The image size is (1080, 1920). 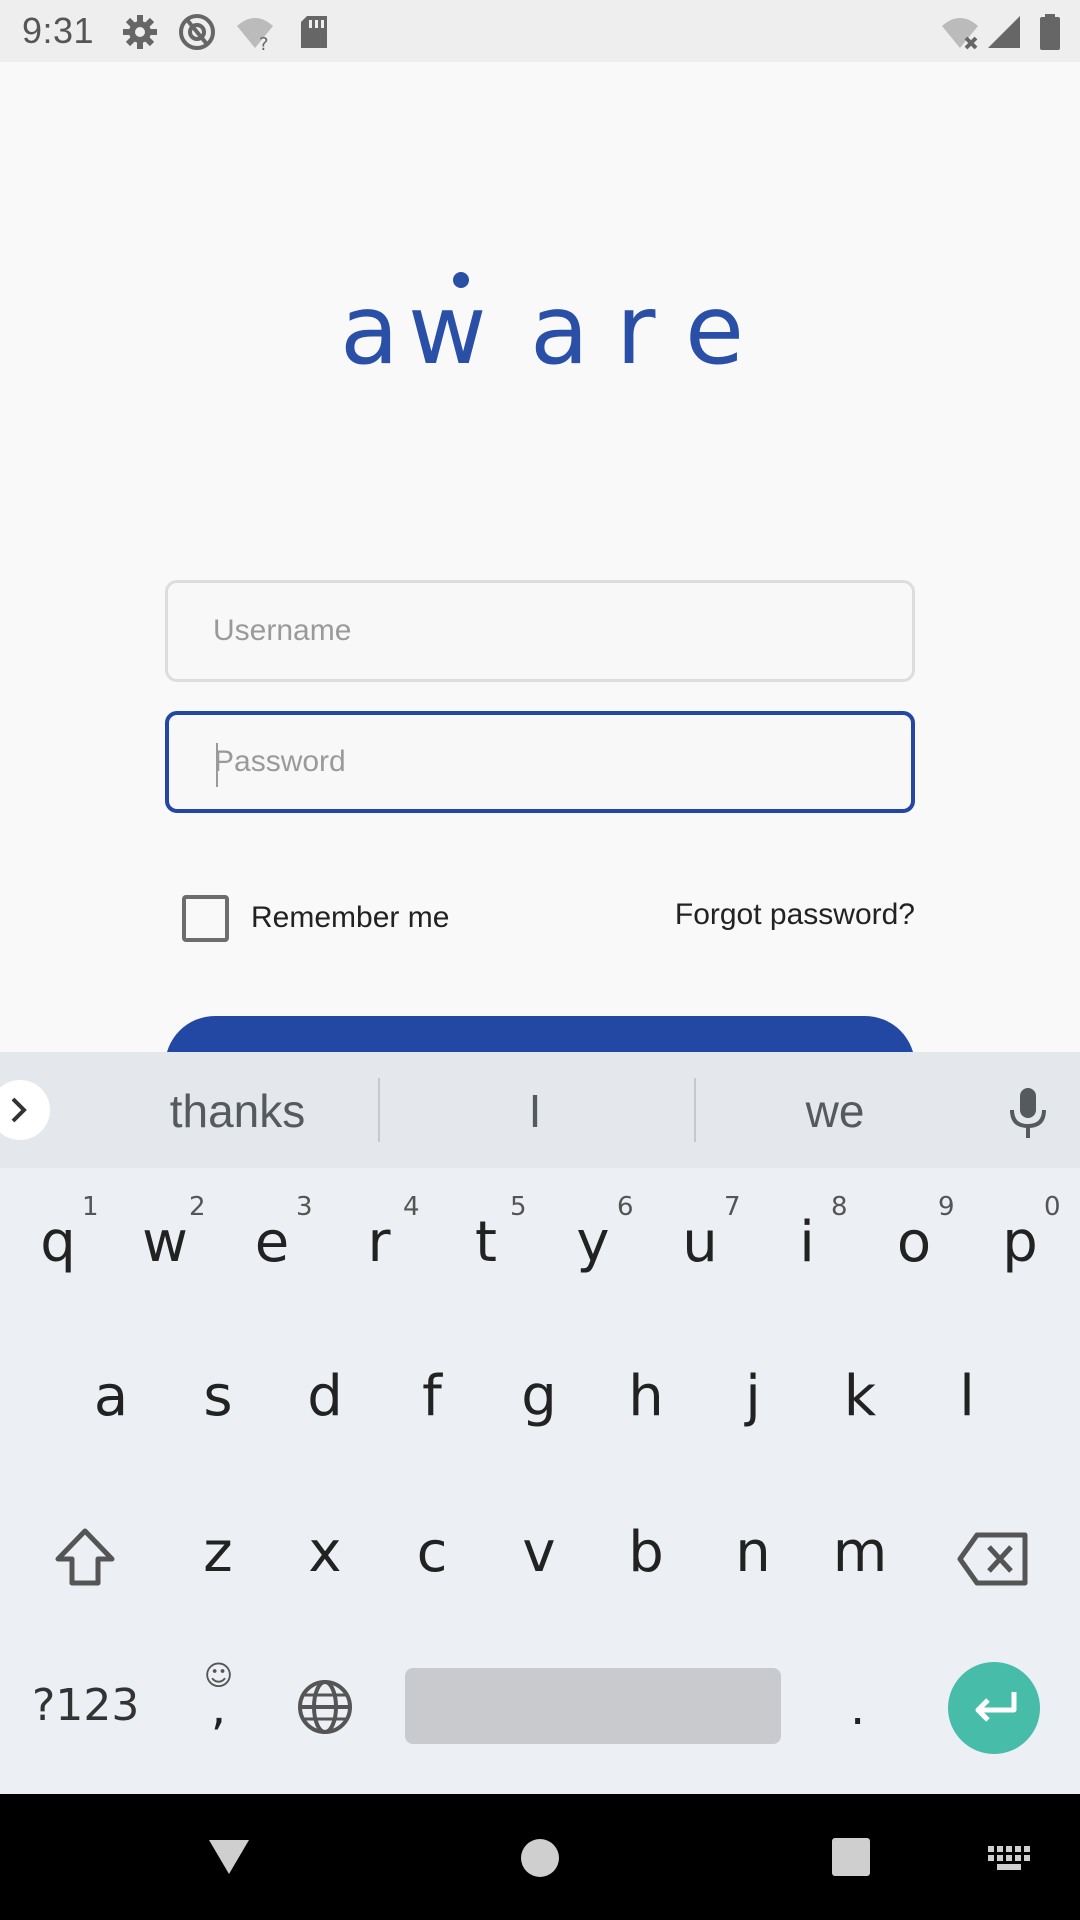 I want to click on backspace-icon, so click(x=993, y=1559).